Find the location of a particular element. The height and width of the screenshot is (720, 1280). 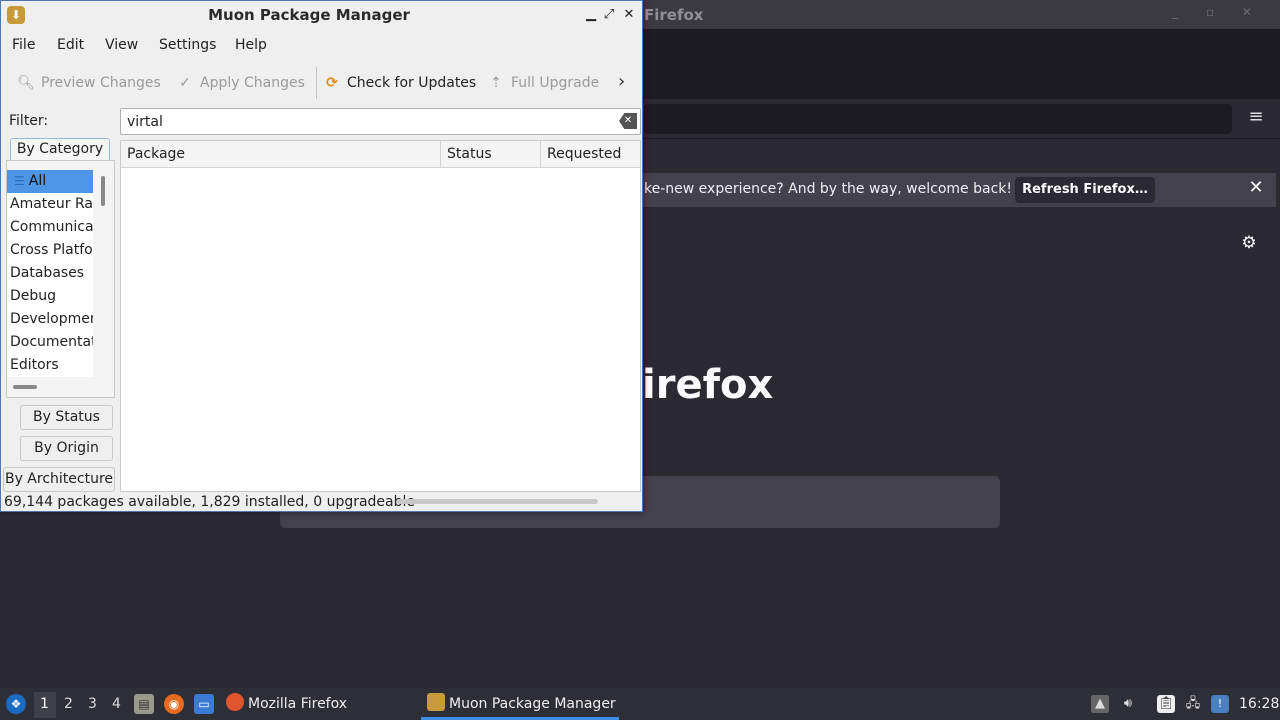

firefox-logo-text: irefox is located at coordinates (708, 385).